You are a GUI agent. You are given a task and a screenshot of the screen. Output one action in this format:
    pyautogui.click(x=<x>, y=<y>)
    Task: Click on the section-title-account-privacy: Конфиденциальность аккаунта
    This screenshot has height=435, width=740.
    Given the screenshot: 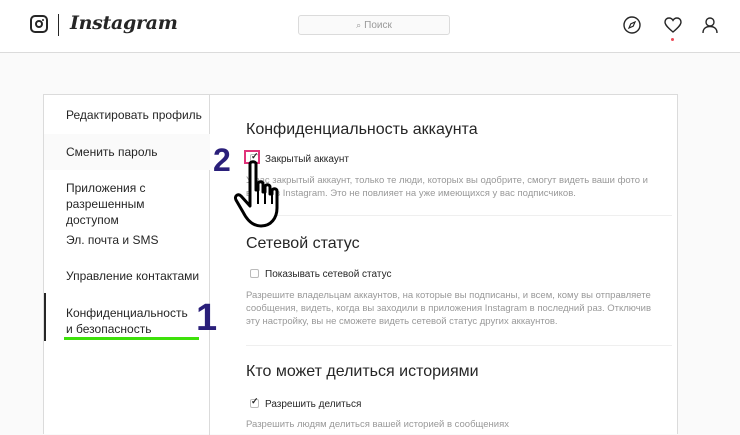 What is the action you would take?
    pyautogui.click(x=362, y=129)
    